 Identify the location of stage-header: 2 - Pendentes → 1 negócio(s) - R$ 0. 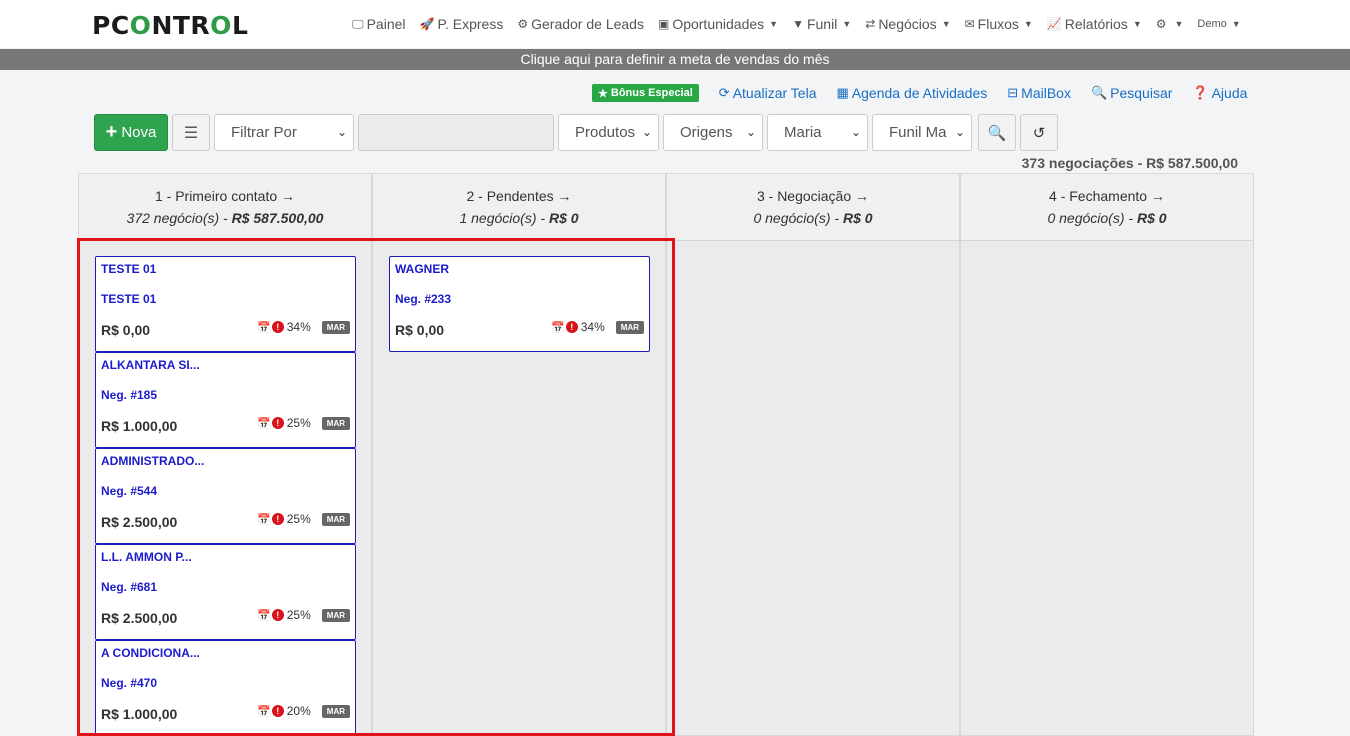
(519, 207).